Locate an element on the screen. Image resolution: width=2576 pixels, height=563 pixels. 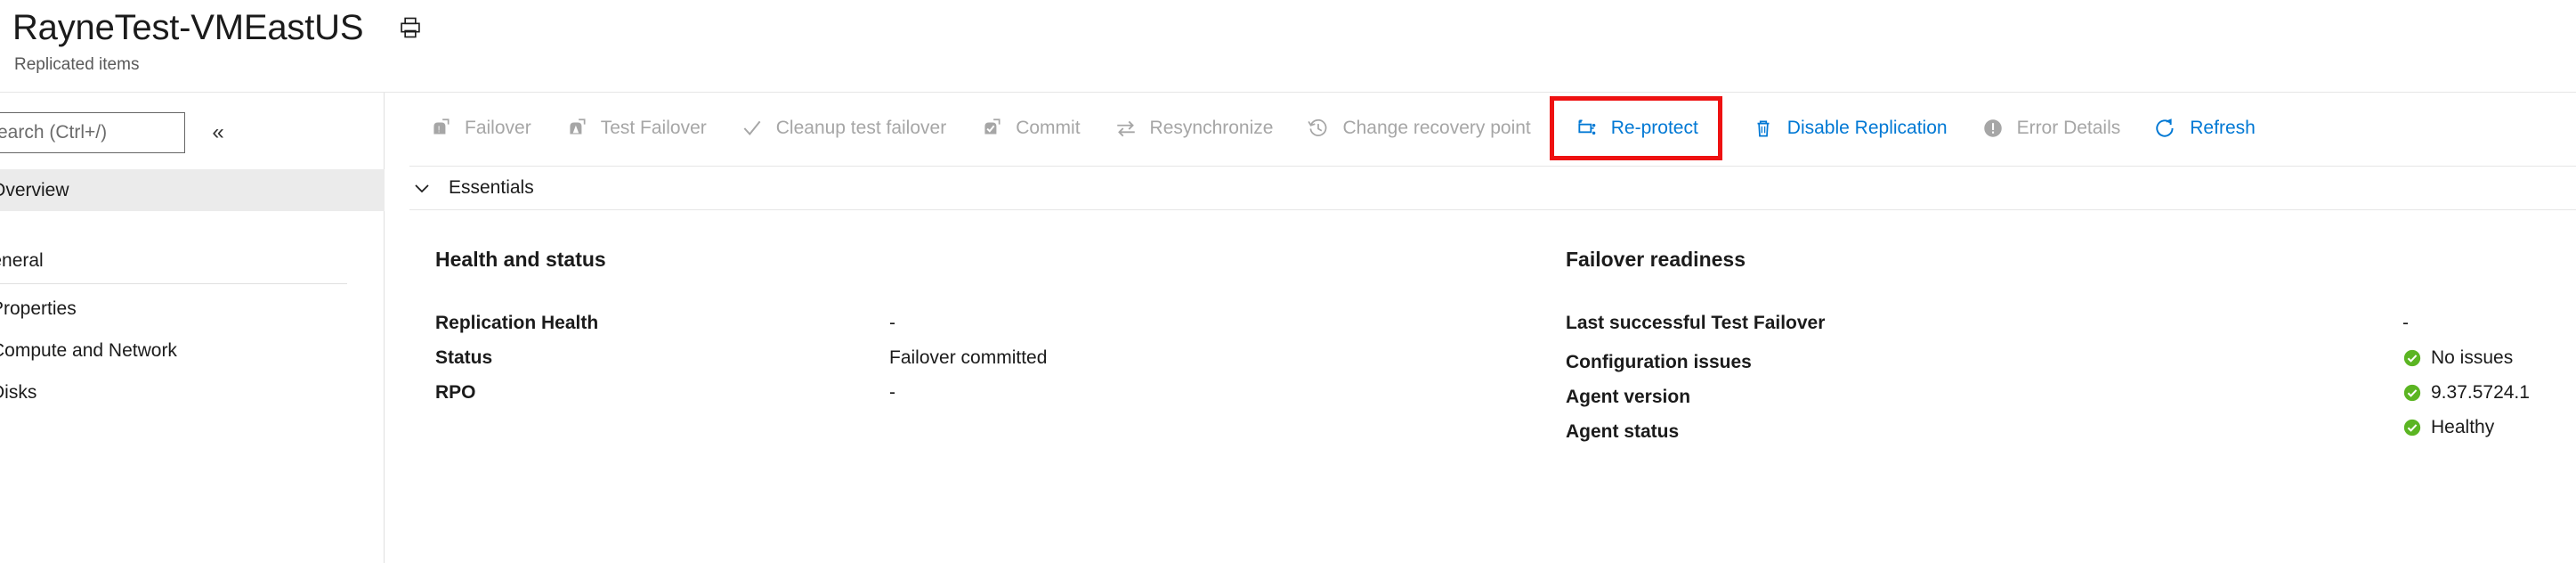
change-recovery-point-button: Change recovery point is located at coordinates (1417, 128).